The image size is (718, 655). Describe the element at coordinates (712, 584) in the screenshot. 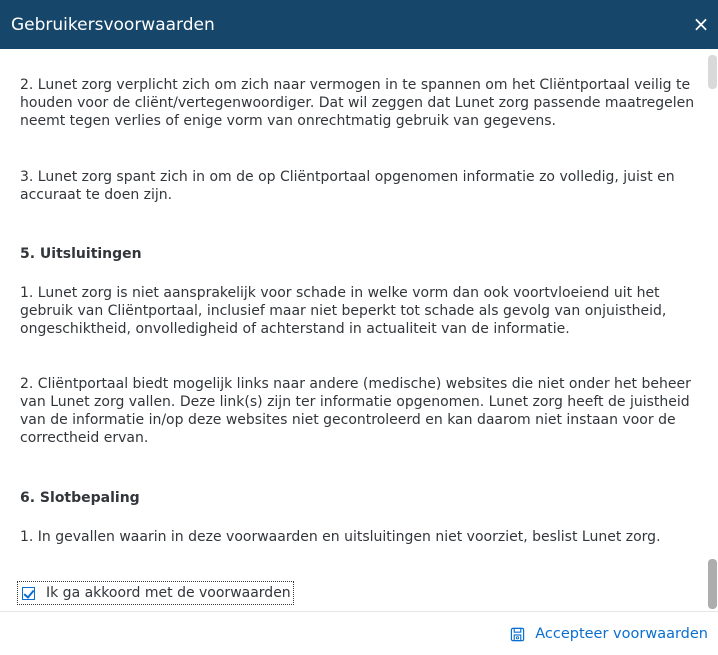

I see `scrollbar-thumb` at that location.